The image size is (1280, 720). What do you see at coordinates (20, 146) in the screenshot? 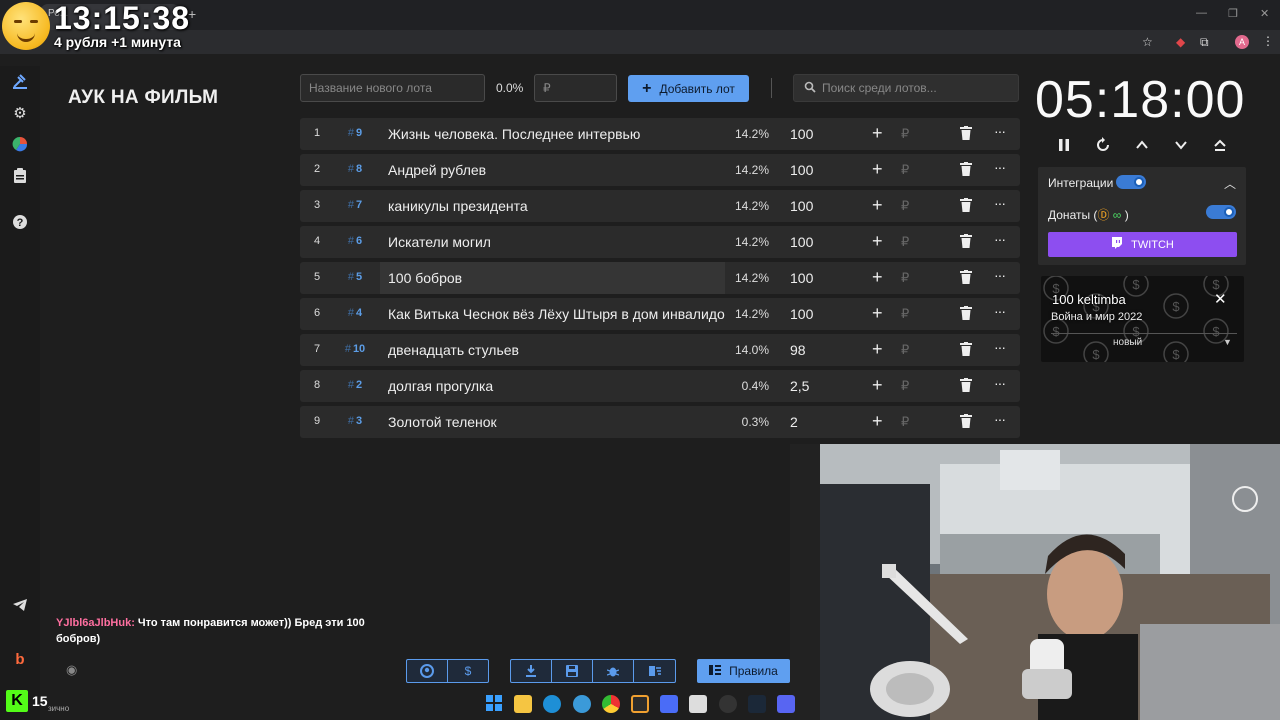
I see `nav-stats-pie-icon` at bounding box center [20, 146].